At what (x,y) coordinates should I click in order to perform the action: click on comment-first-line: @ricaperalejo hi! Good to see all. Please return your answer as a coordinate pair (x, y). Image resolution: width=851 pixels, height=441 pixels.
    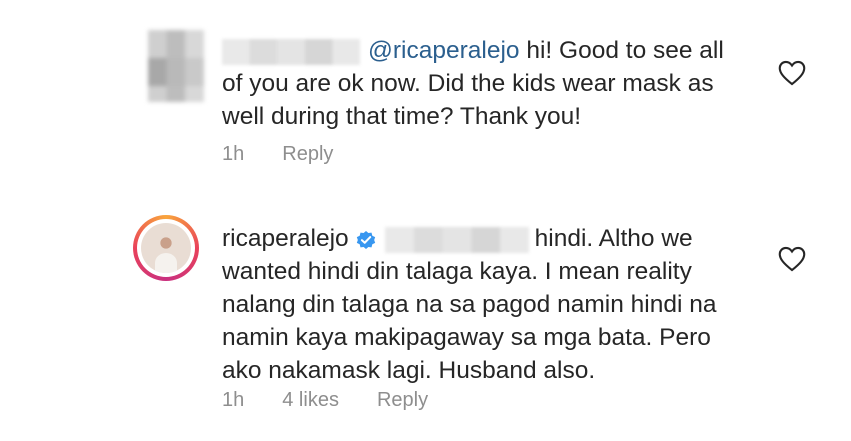
    Looking at the image, I should click on (473, 50).